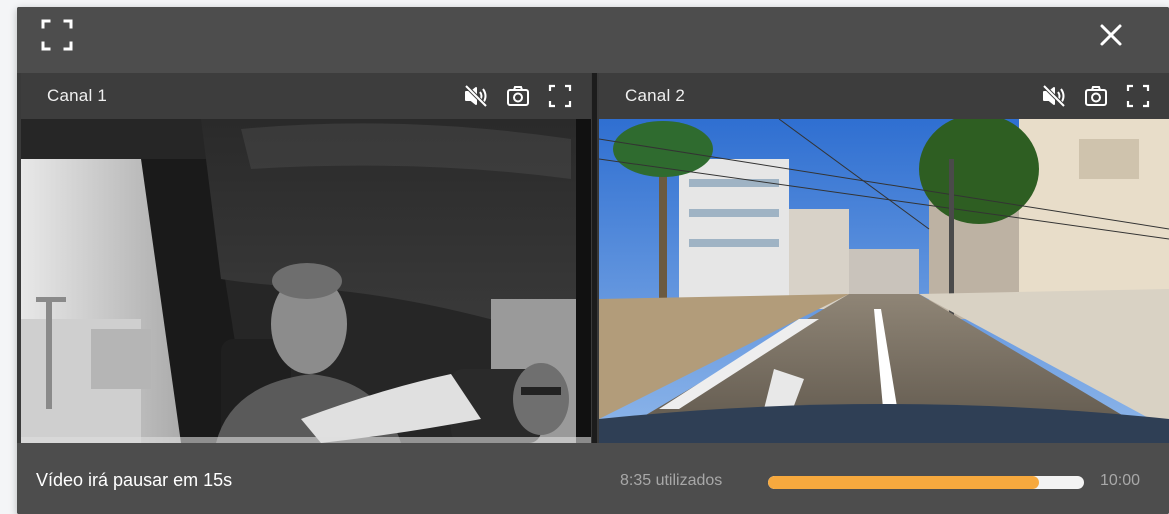 The width and height of the screenshot is (1169, 514). I want to click on channel-2-header: Canal 2, so click(884, 96).